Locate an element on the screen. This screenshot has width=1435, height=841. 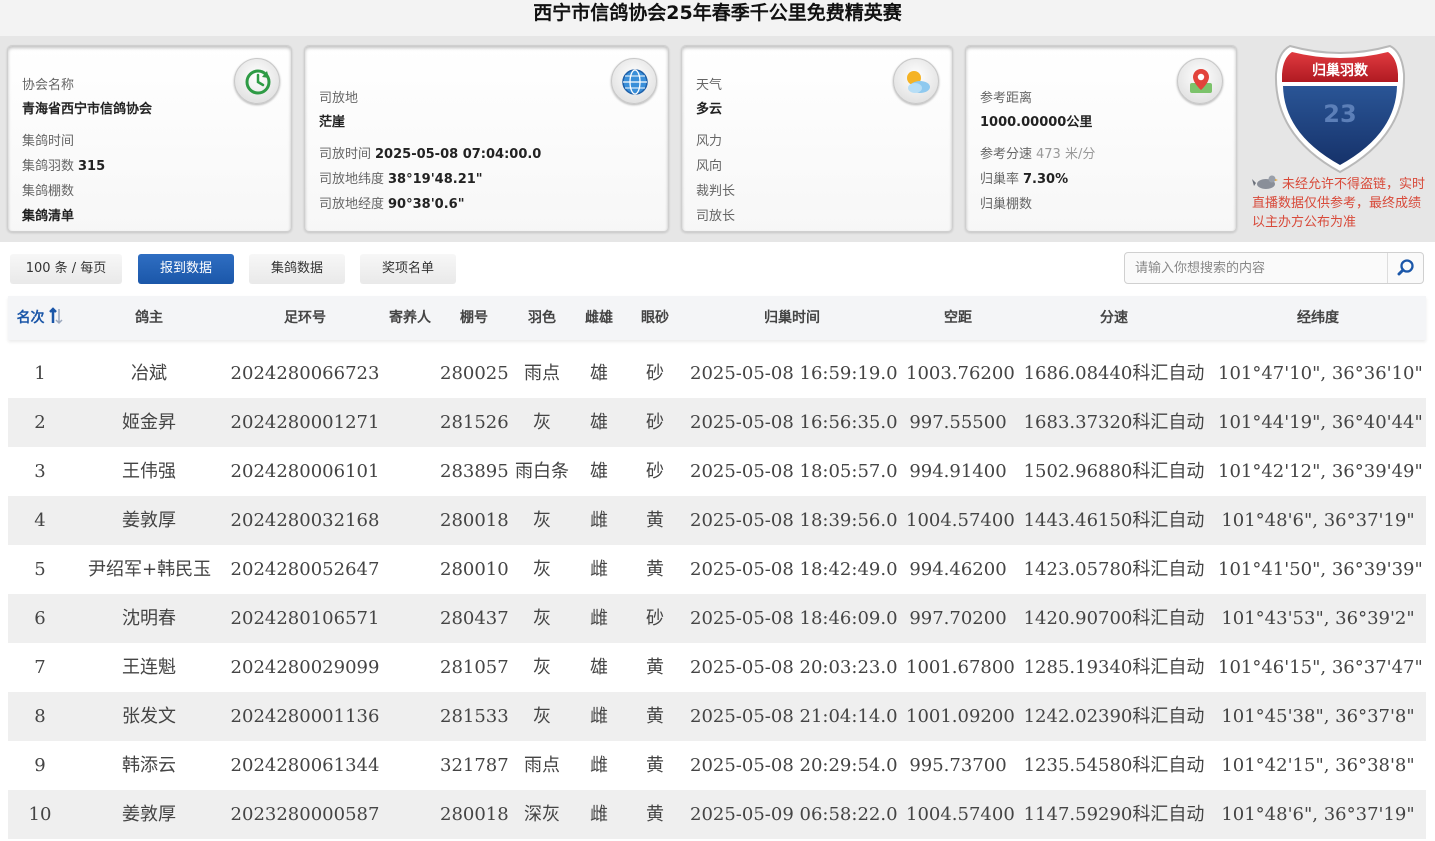
cell-ring-number: 2024280001271 is located at coordinates (305, 422).